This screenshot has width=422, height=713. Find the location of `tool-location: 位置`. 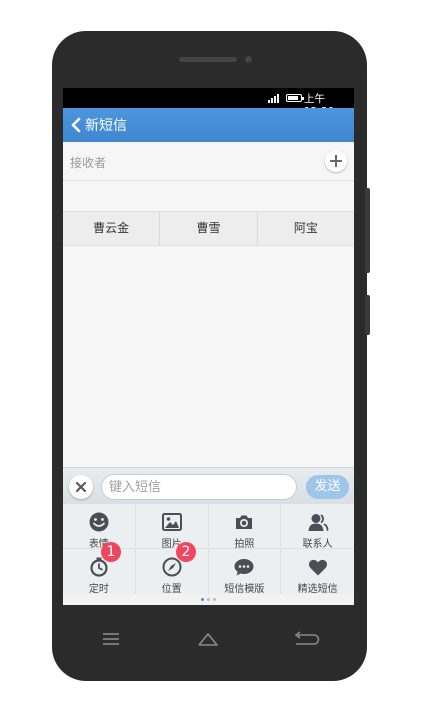

tool-location: 位置 is located at coordinates (172, 572).